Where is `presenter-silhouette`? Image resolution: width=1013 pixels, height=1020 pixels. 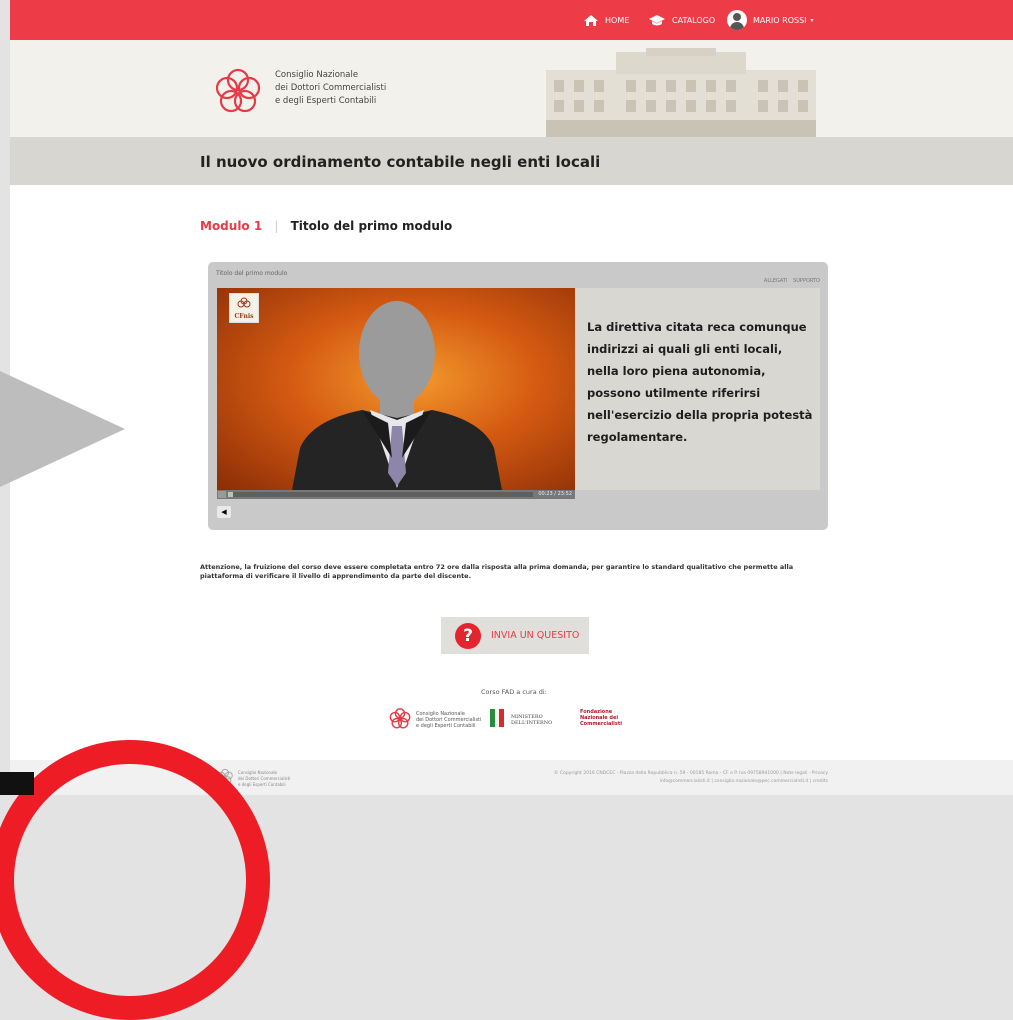
presenter-silhouette is located at coordinates (397, 395).